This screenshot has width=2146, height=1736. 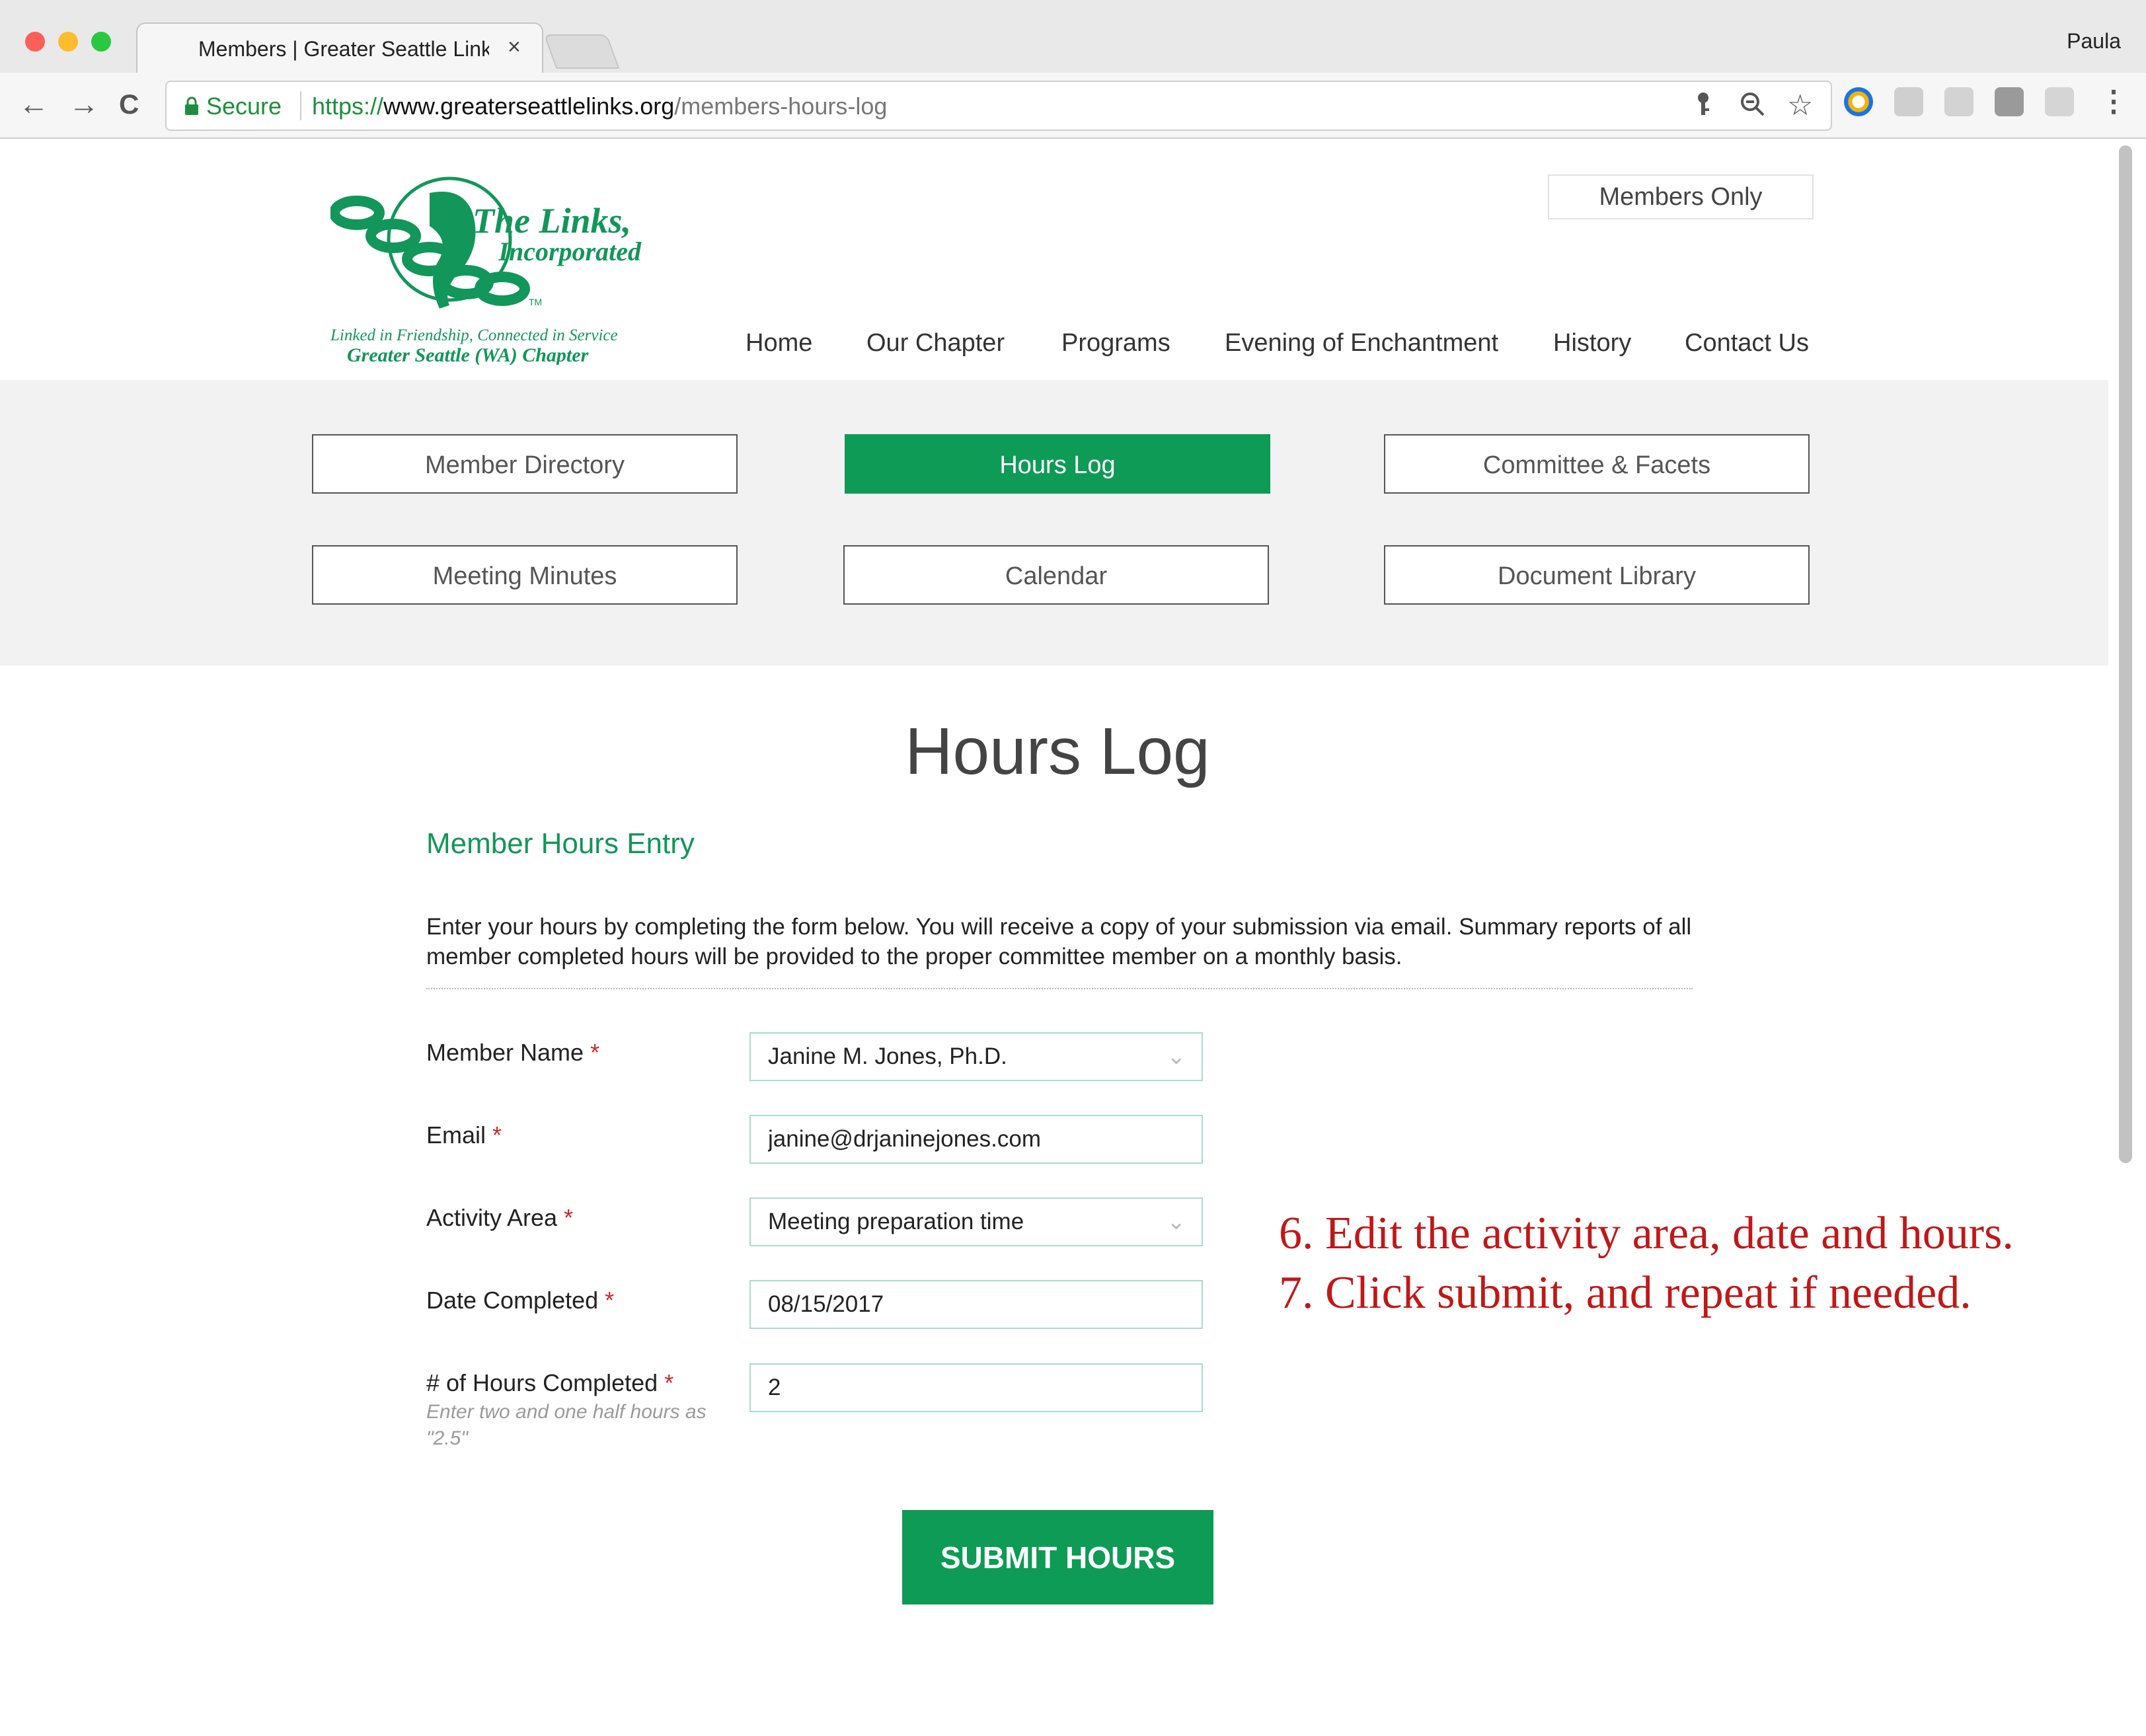 I want to click on date-completed-label: Date Completed *, so click(x=520, y=1300).